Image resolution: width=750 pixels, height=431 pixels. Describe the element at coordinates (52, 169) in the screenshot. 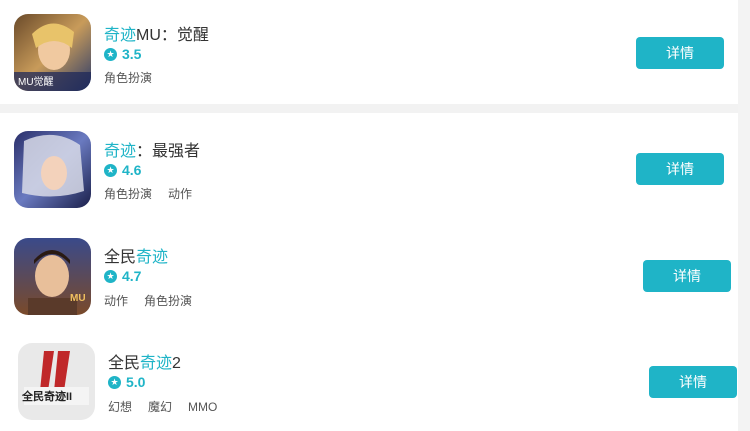

I see `strongest-icon` at that location.